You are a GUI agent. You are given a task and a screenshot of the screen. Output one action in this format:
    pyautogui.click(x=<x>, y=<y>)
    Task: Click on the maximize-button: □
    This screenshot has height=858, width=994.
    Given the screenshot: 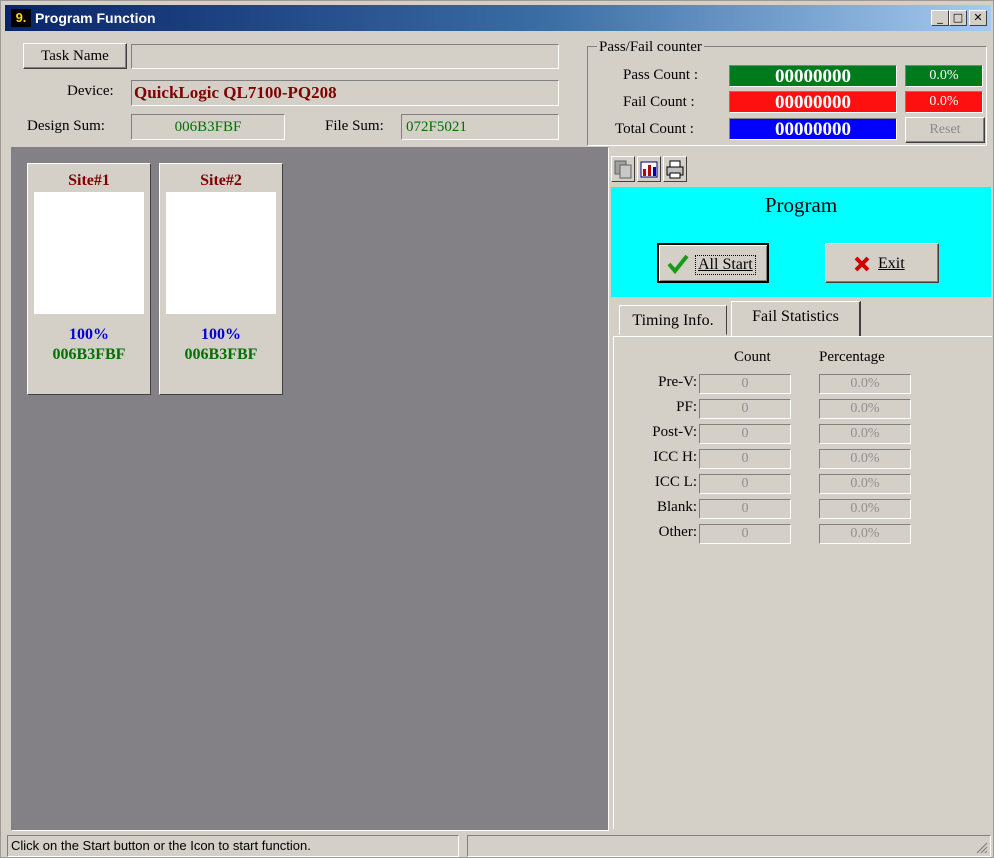 What is the action you would take?
    pyautogui.click(x=958, y=18)
    